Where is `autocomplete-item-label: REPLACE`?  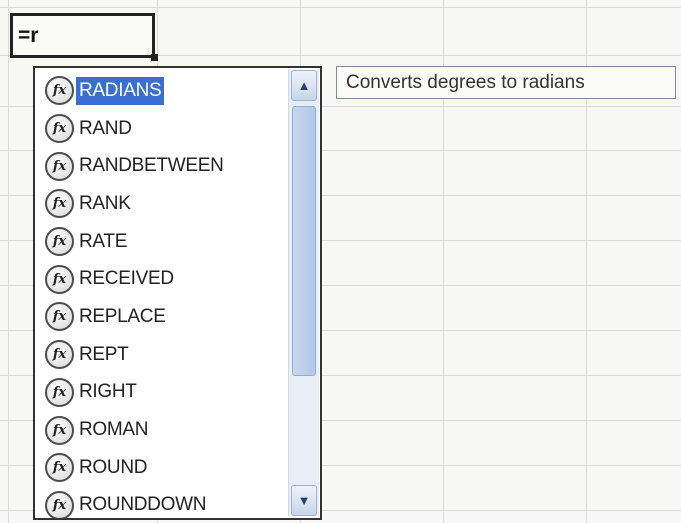
autocomplete-item-label: REPLACE is located at coordinates (122, 316).